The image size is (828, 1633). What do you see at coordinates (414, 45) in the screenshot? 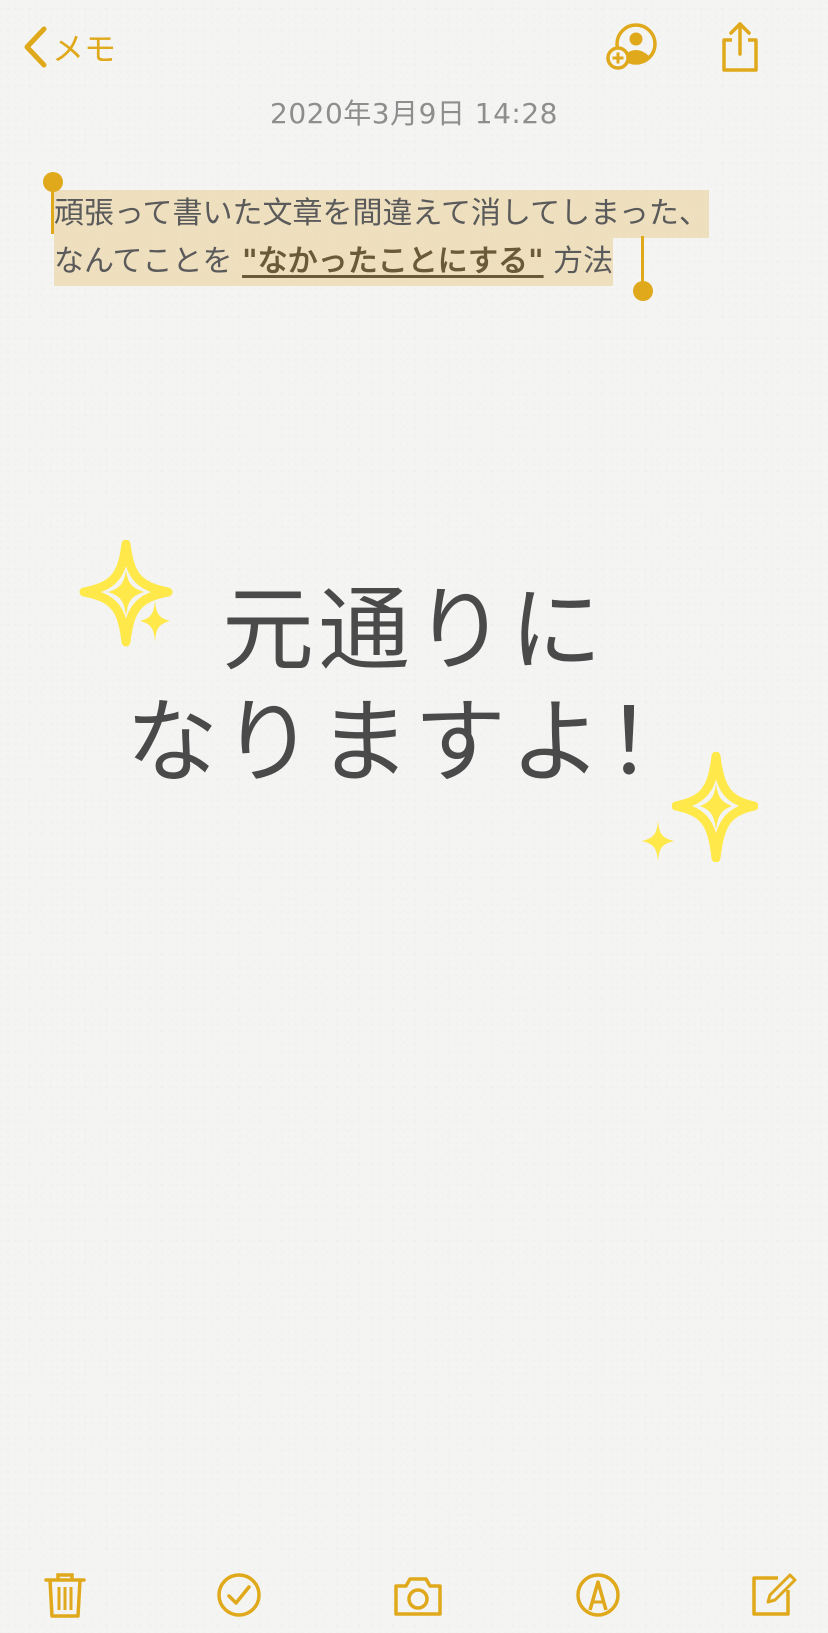
I see `navigation-bar: メモ` at bounding box center [414, 45].